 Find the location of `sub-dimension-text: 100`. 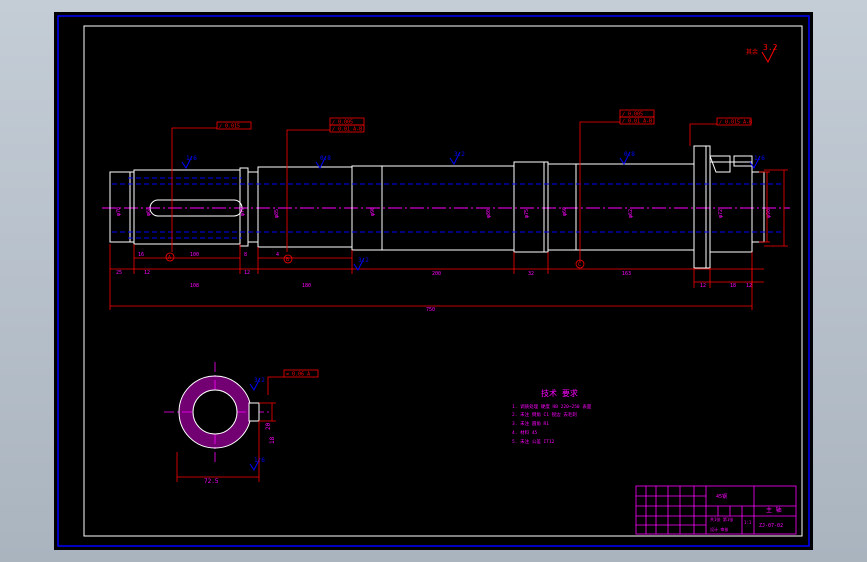

sub-dimension-text: 100 is located at coordinates (194, 255).